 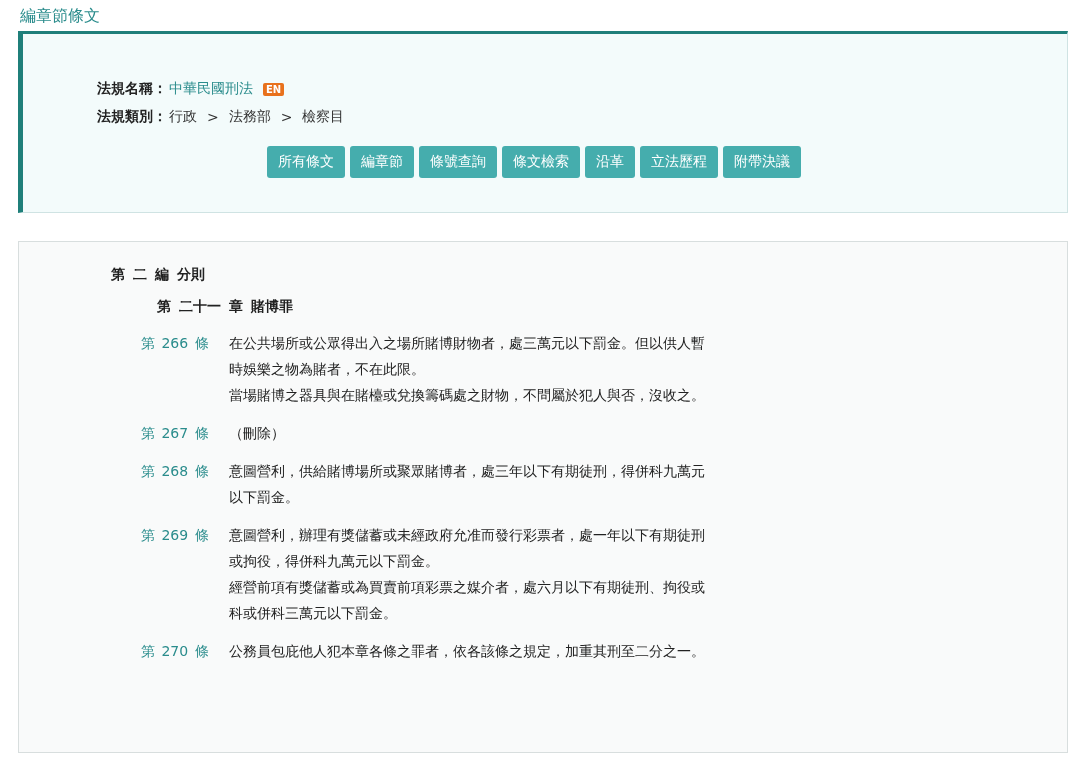 What do you see at coordinates (323, 117) in the screenshot?
I see `category-item: 檢察目` at bounding box center [323, 117].